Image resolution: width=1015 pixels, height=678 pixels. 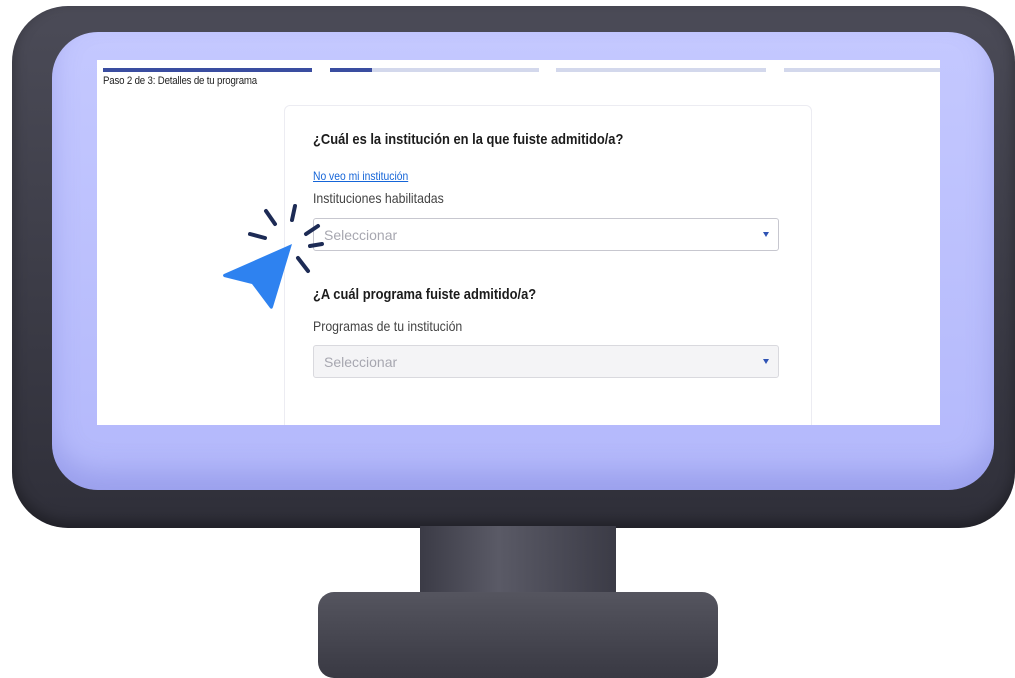 I want to click on missing-institution-link: No veo mi institución, so click(x=360, y=176).